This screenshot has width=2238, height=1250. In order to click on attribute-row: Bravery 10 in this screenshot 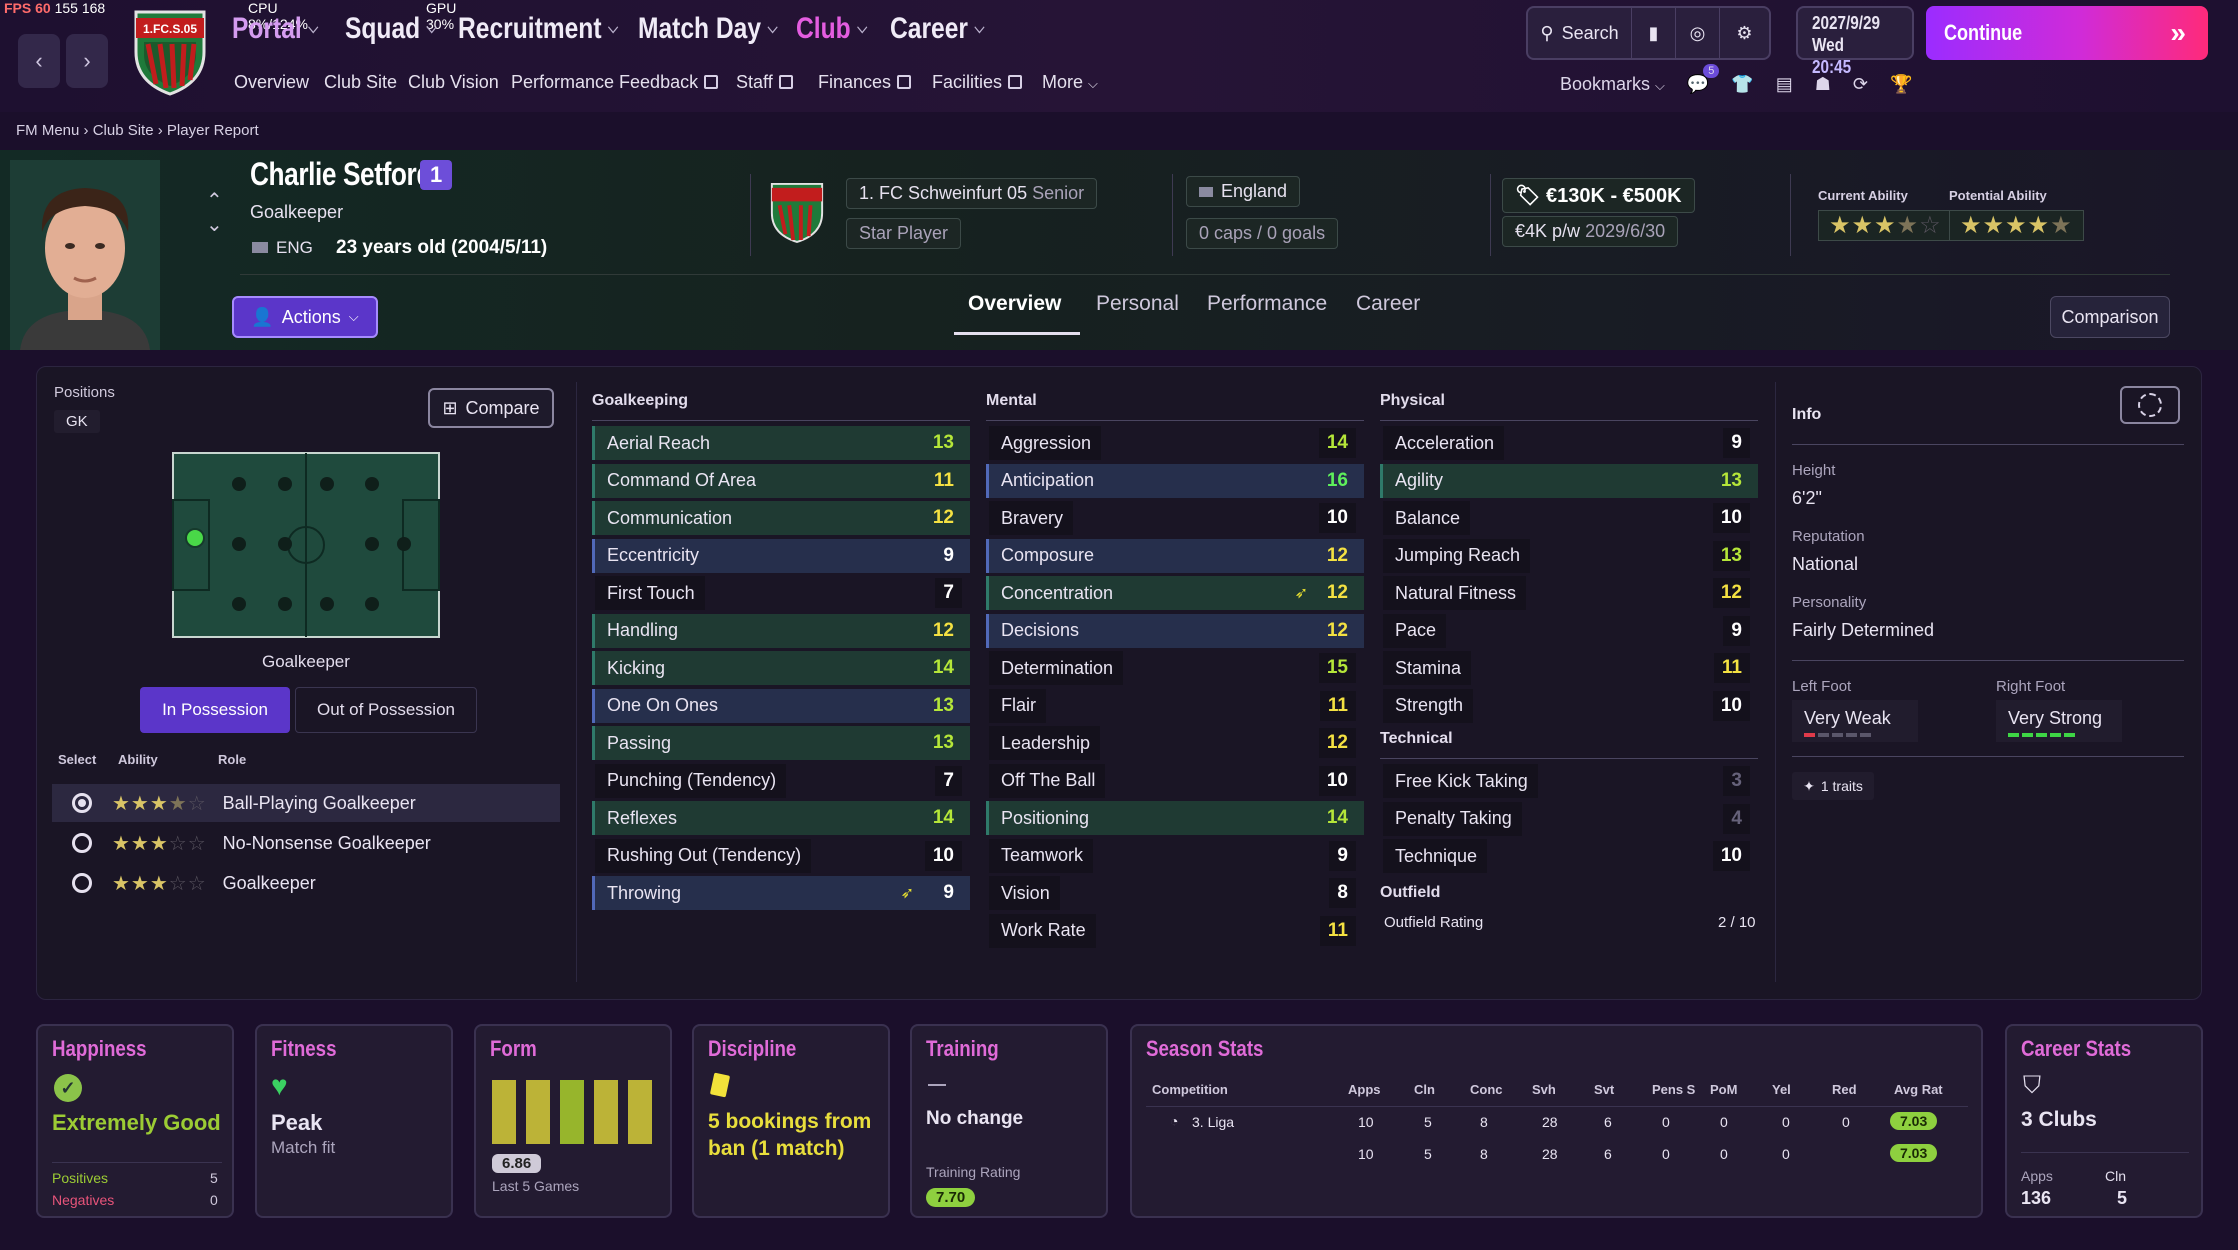, I will do `click(1175, 518)`.